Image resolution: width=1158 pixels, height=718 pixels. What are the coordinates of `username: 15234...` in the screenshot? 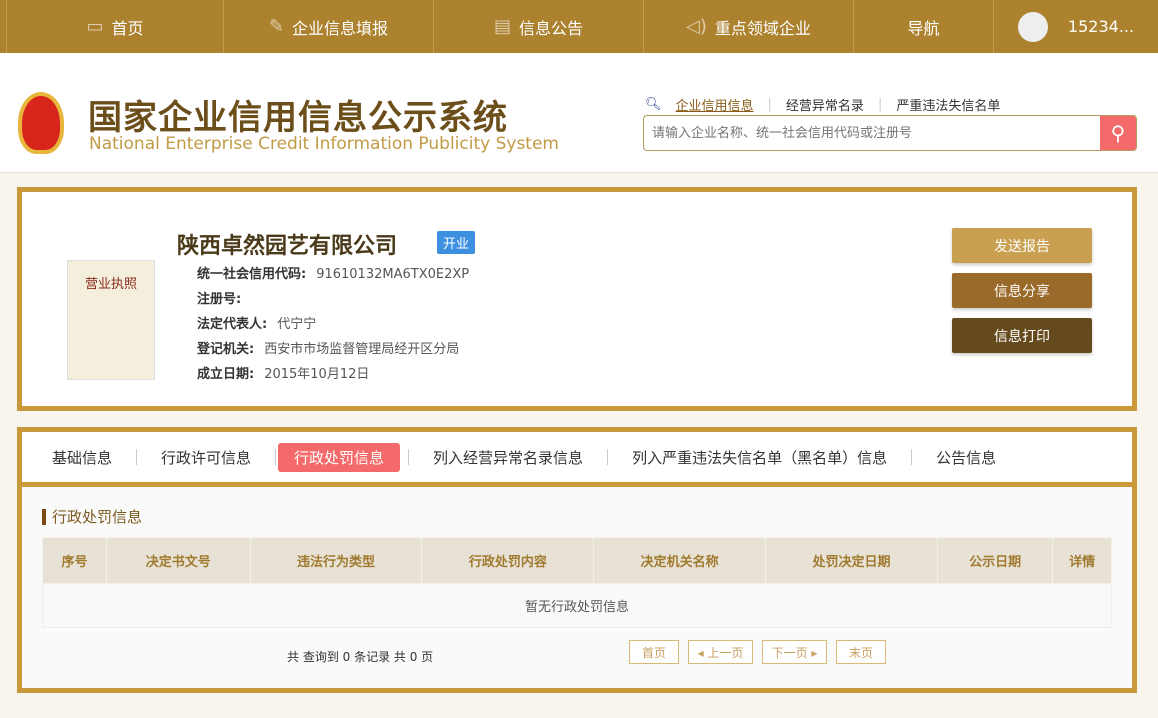 It's located at (1101, 26).